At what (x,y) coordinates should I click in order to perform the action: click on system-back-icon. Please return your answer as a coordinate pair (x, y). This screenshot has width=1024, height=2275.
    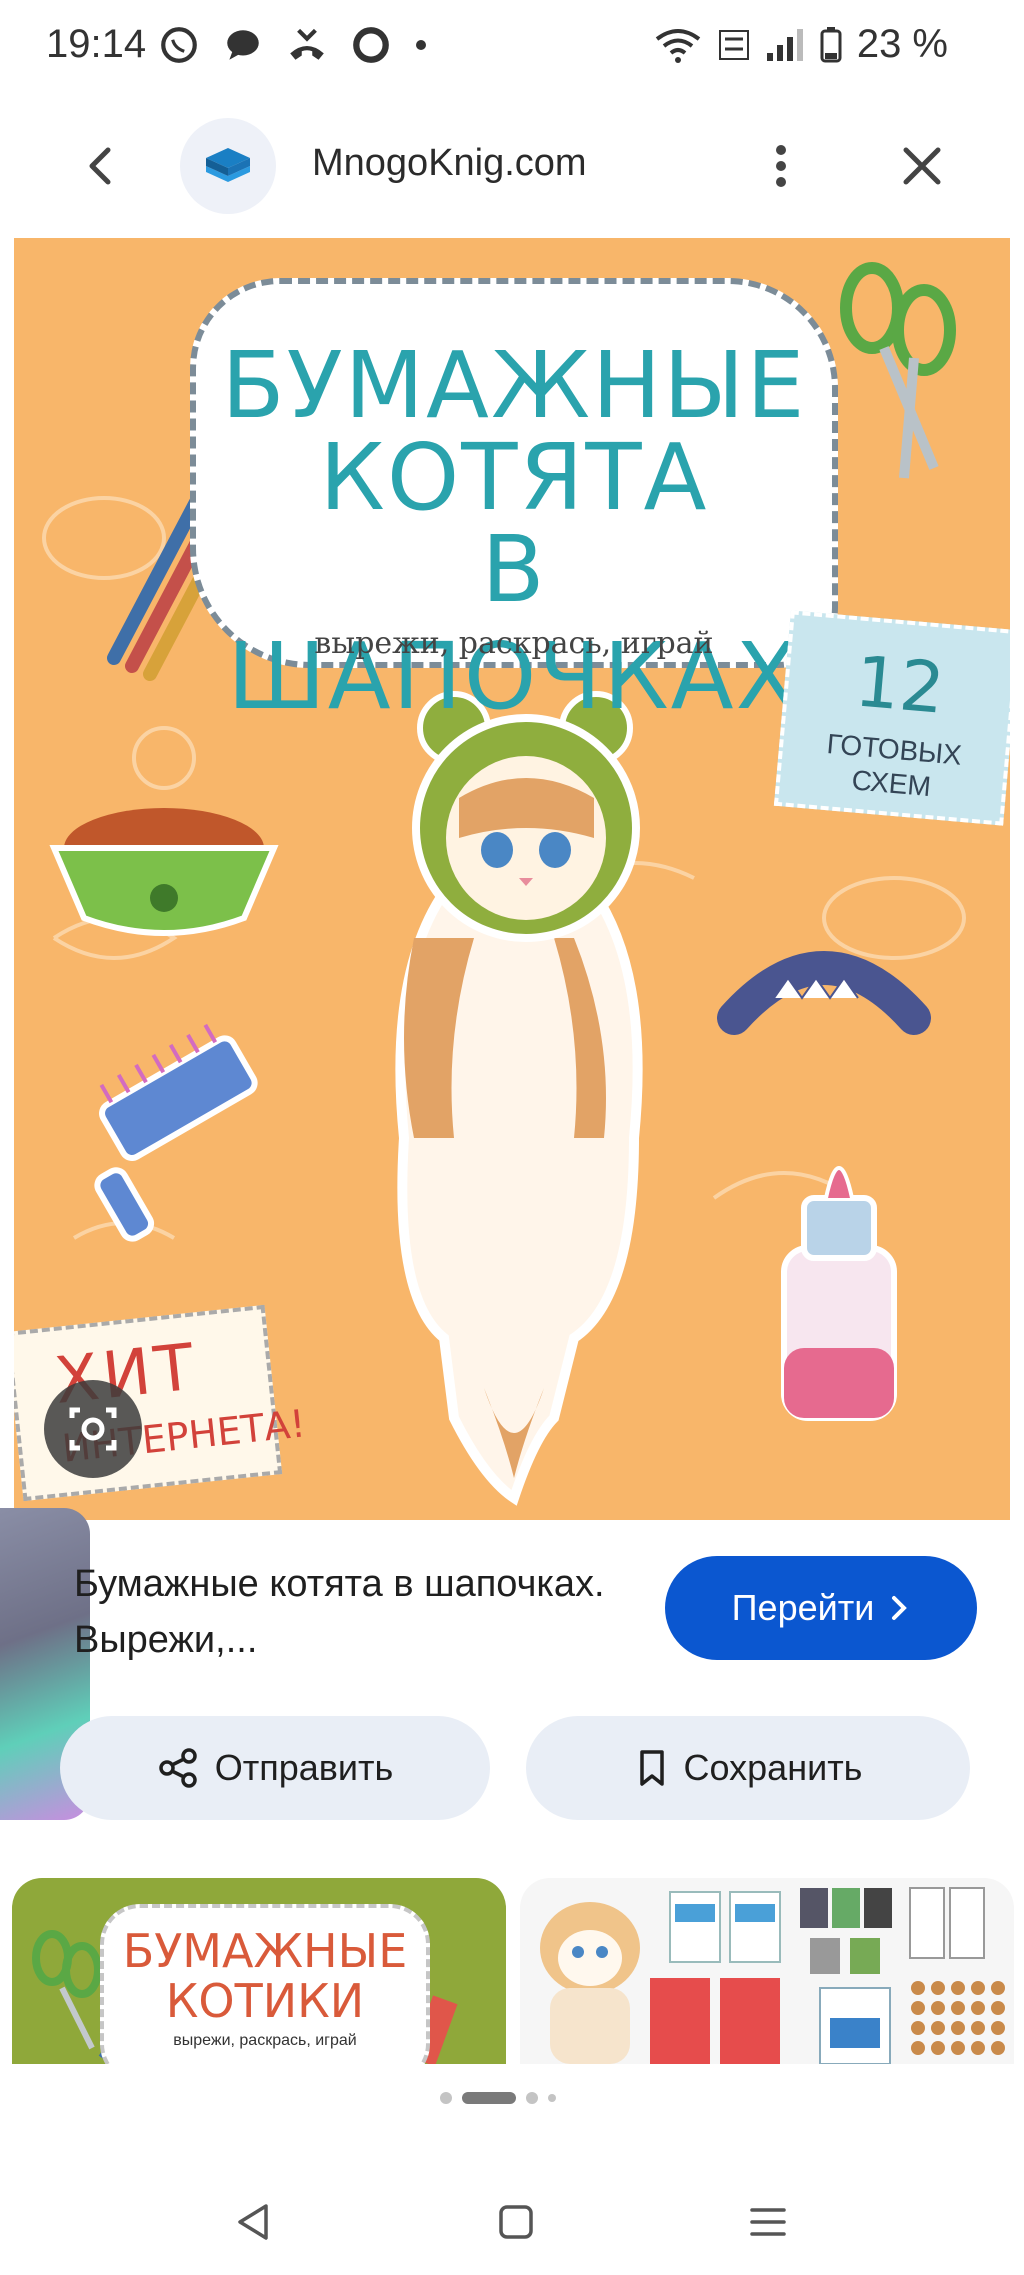
    Looking at the image, I should click on (254, 2222).